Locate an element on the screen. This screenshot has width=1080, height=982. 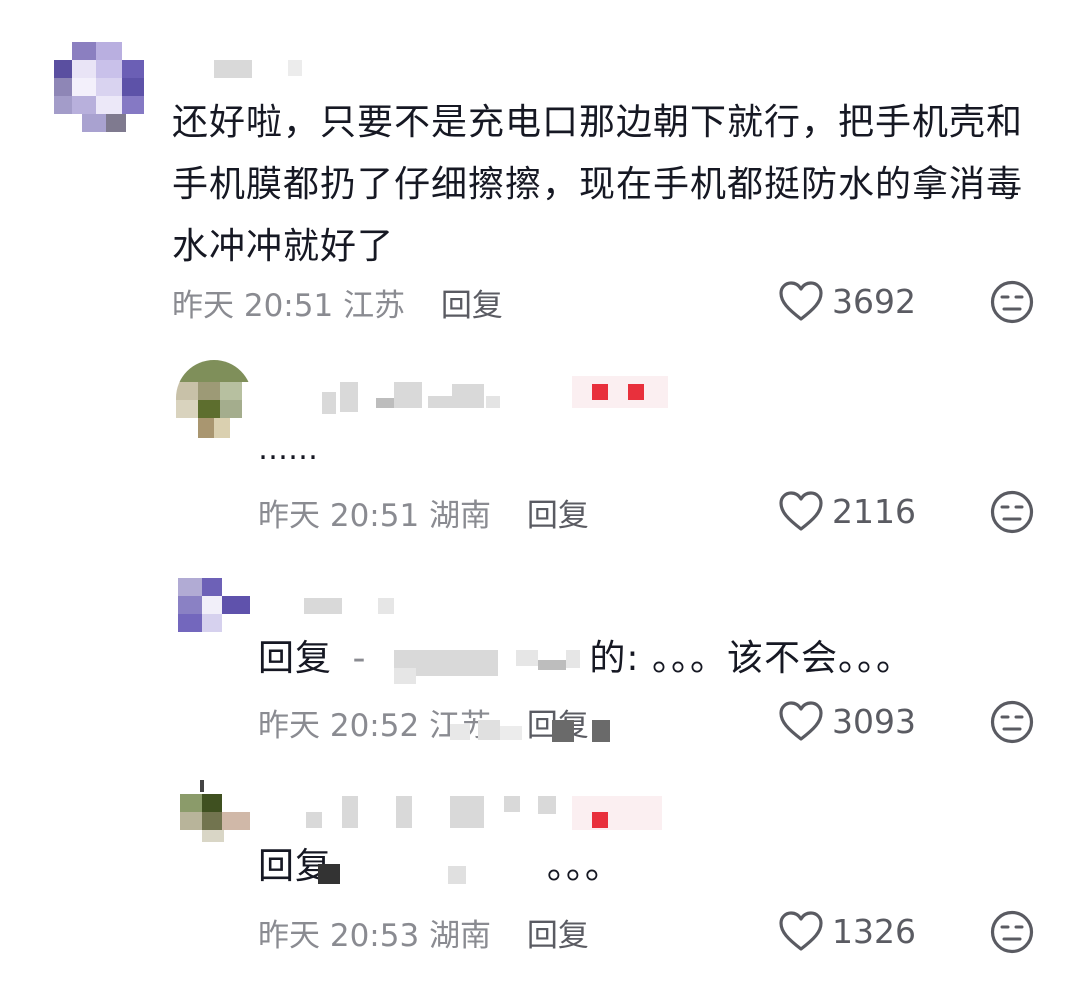
timestamp: 昨天 20:53 is located at coordinates (339, 936).